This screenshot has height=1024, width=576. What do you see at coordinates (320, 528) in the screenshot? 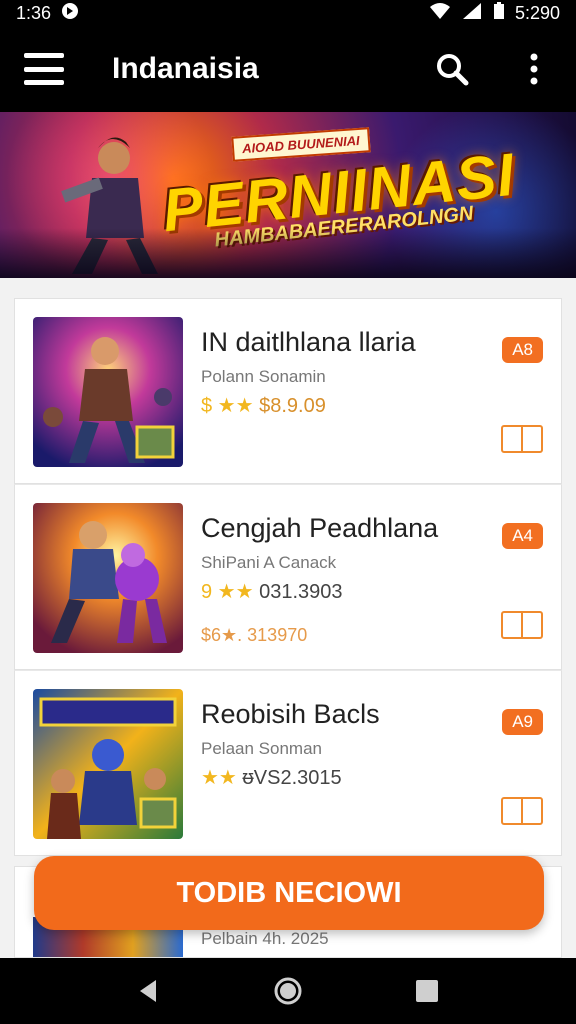
I see `game-title: Cengjah Peadhlana` at bounding box center [320, 528].